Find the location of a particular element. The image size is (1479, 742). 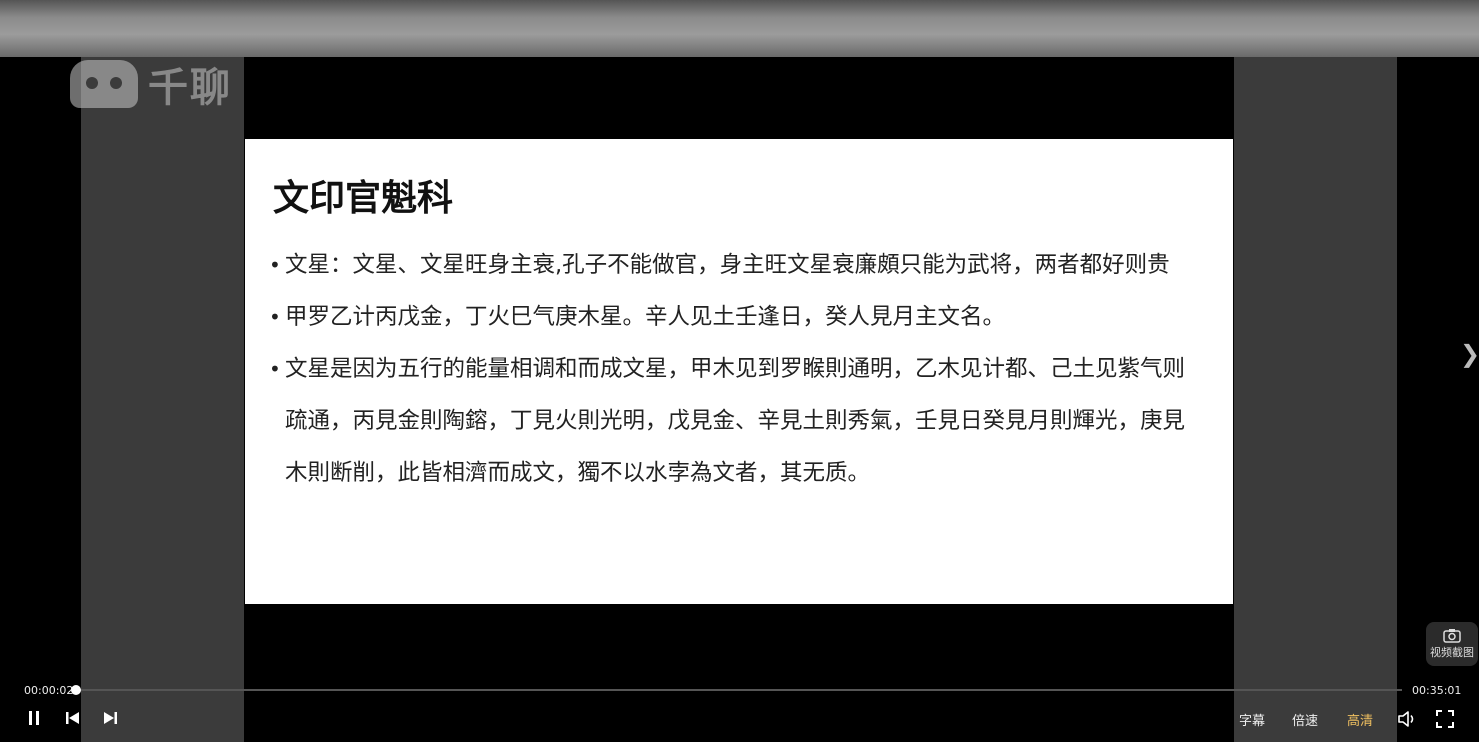

slide-title: 文印官魁科 is located at coordinates (363, 198).